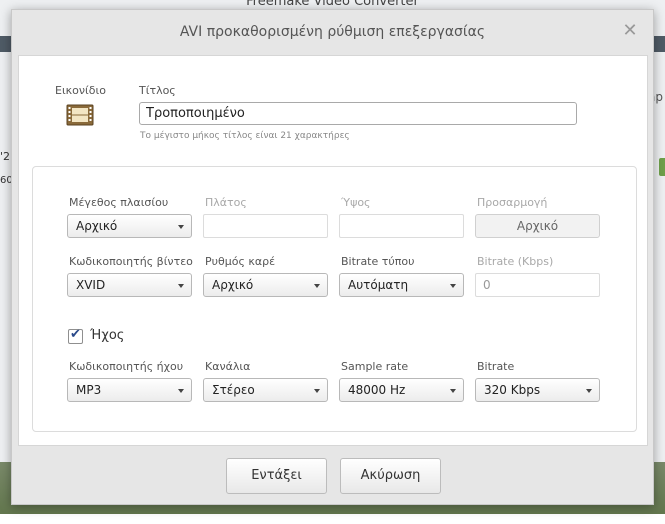  I want to click on audio-bitrate-value: 320 Kbps, so click(512, 390).